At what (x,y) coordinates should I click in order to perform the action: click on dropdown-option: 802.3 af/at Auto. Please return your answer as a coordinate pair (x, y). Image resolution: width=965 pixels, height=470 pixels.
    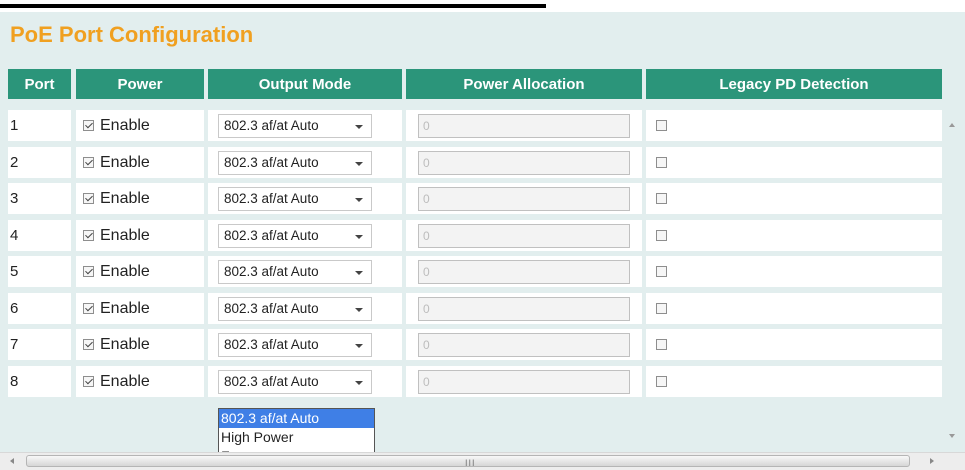
    Looking at the image, I should click on (296, 418).